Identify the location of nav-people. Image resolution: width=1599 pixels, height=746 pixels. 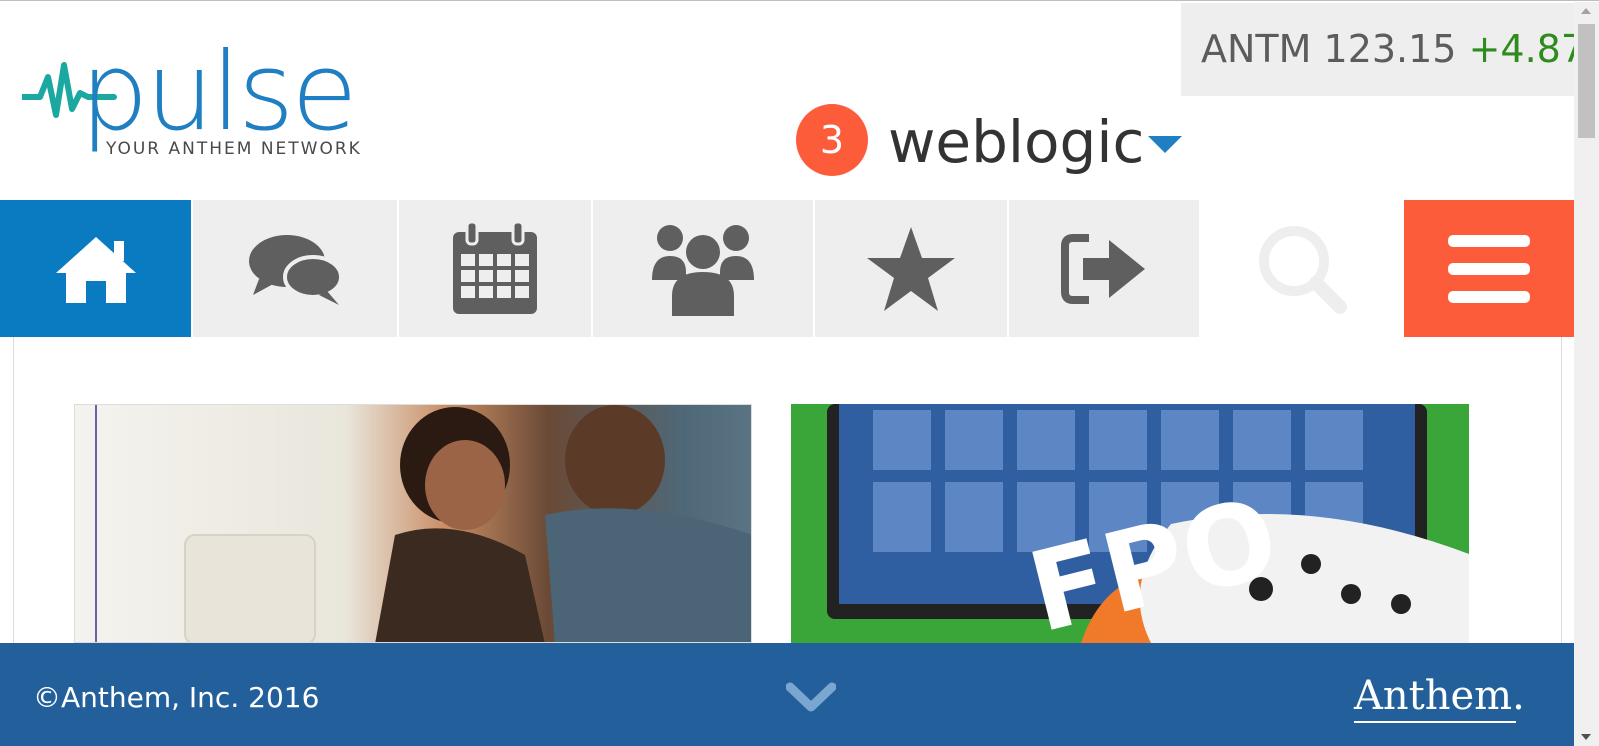
(703, 268).